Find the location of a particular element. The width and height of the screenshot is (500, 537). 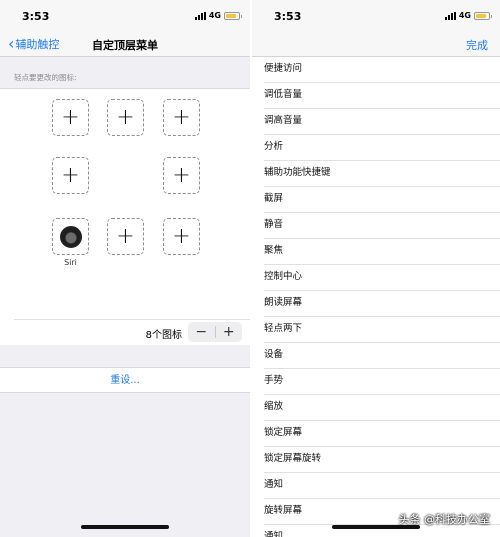

icon-slot-siri is located at coordinates (70, 236).